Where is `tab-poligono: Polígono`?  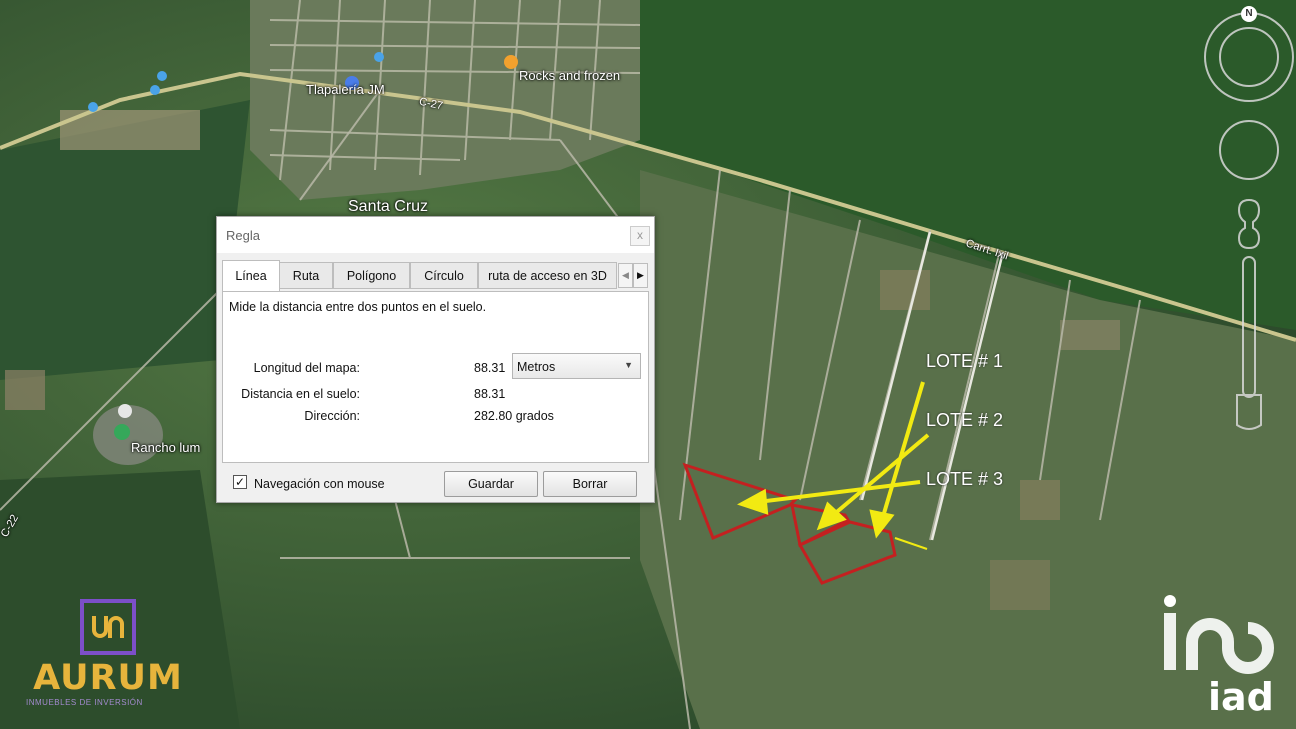 tab-poligono: Polígono is located at coordinates (371, 275).